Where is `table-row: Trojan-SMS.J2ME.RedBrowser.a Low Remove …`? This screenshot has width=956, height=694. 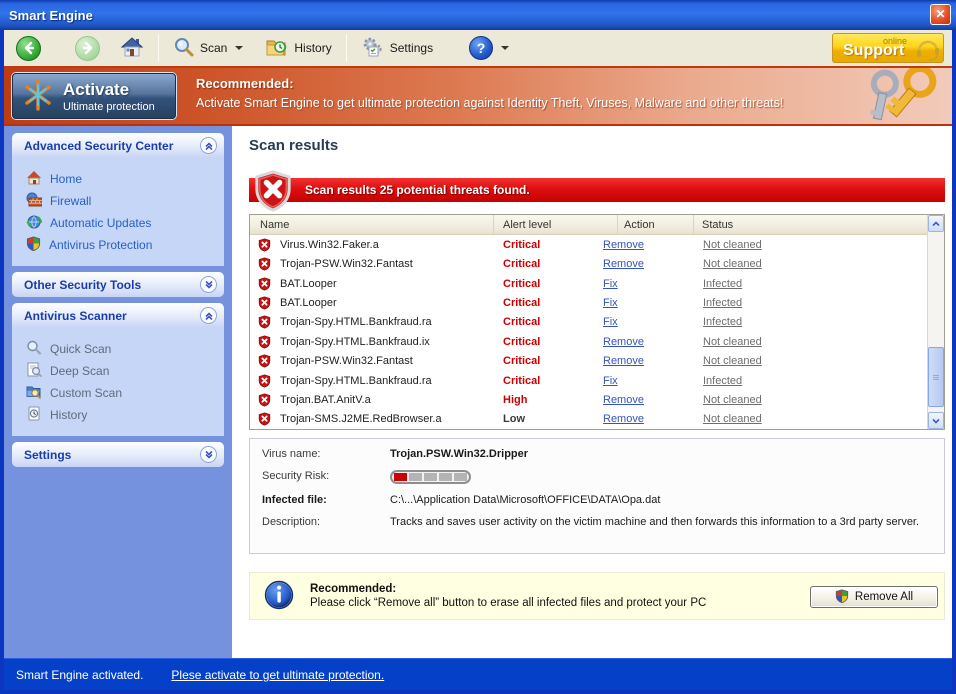 table-row: Trojan-SMS.J2ME.RedBrowser.a Low Remove … is located at coordinates (588, 419).